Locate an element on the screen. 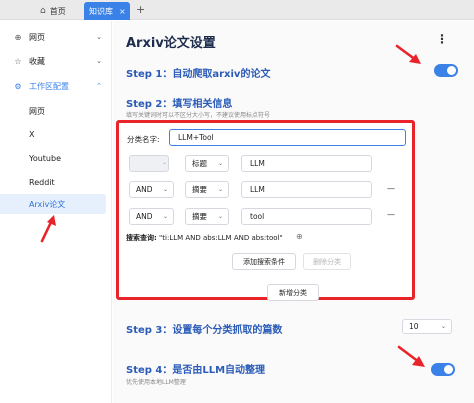 The width and height of the screenshot is (474, 403). sidebar-item-workspace-config: ⚙ 工作区配置 ⌃ is located at coordinates (56, 86).